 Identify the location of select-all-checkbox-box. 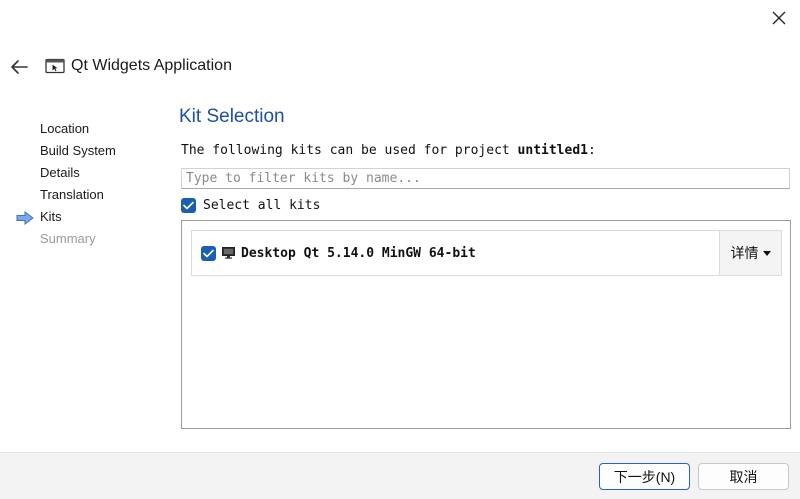
(188, 205).